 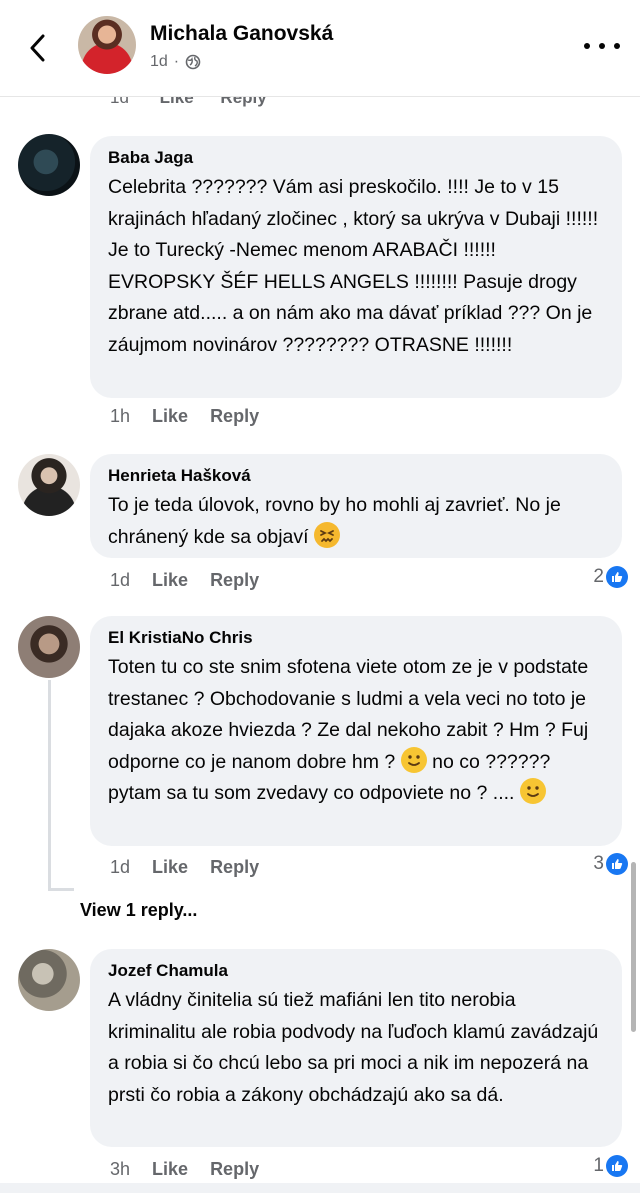 I want to click on more-options-button, so click(x=602, y=46).